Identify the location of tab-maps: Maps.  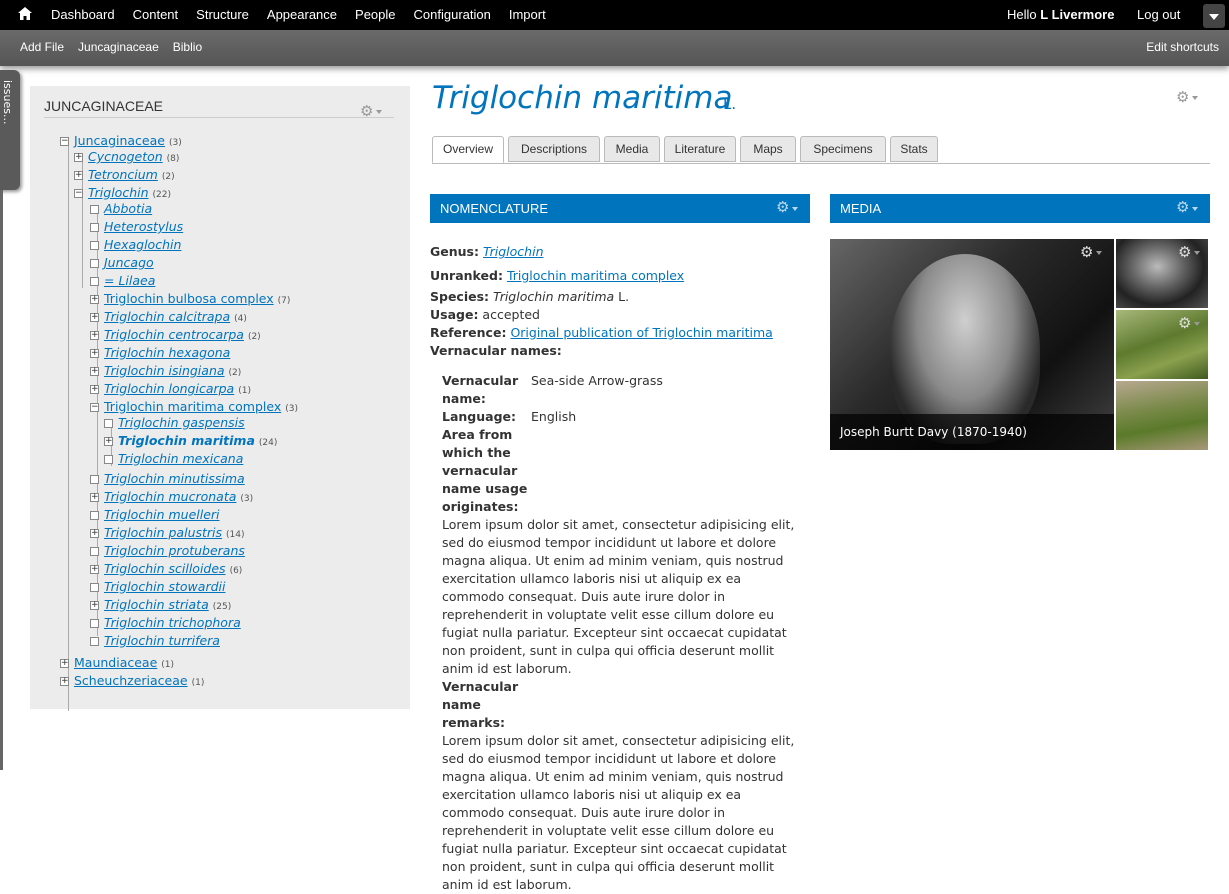
(768, 149).